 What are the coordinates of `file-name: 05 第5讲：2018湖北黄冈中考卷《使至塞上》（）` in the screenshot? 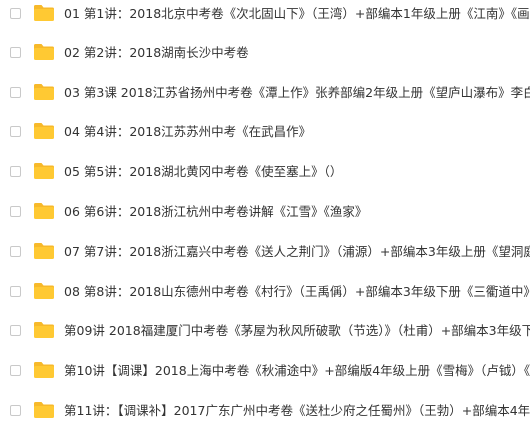 It's located at (203, 171).